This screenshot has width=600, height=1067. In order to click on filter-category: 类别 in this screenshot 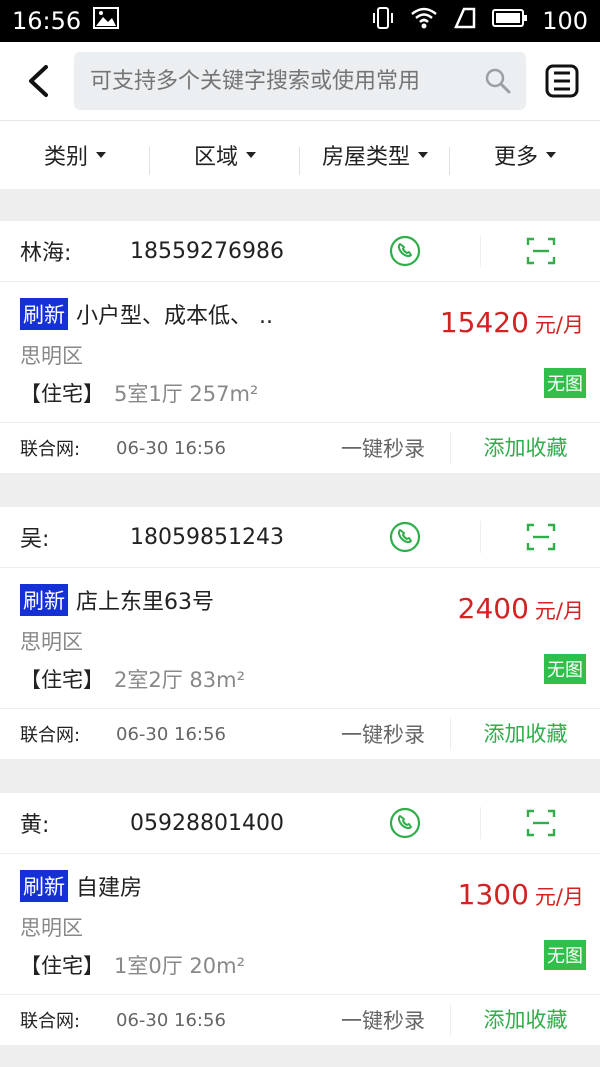, I will do `click(75, 157)`.